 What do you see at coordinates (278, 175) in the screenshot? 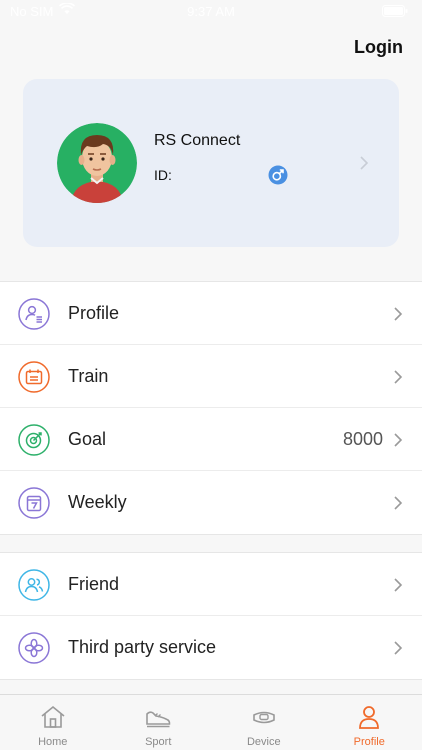
I see `male-gender-icon` at bounding box center [278, 175].